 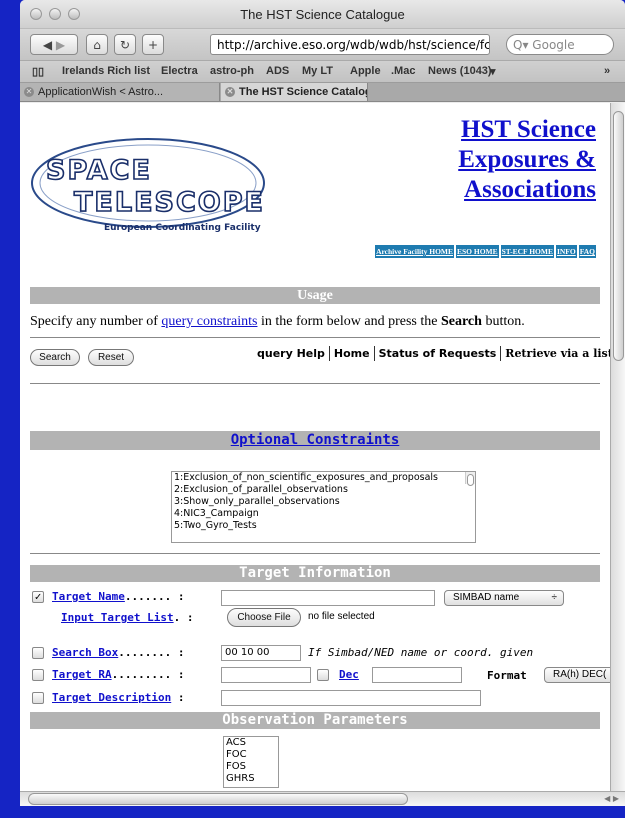 What do you see at coordinates (106, 71) in the screenshot?
I see `bookmark-item: Irelands Rich list` at bounding box center [106, 71].